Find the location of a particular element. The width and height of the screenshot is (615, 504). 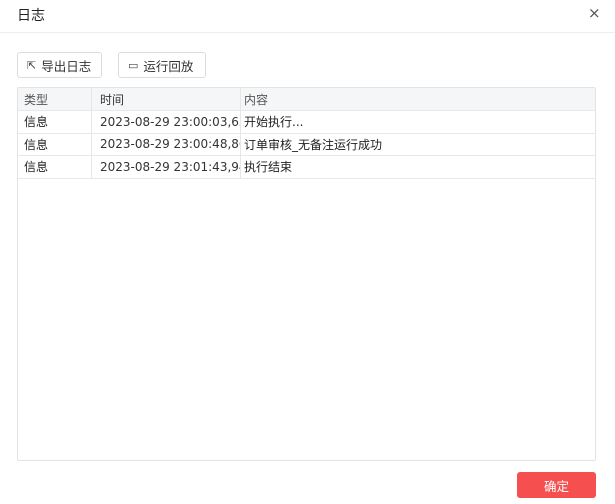

export-log-button: ⇱ 导出日志 is located at coordinates (59, 65).